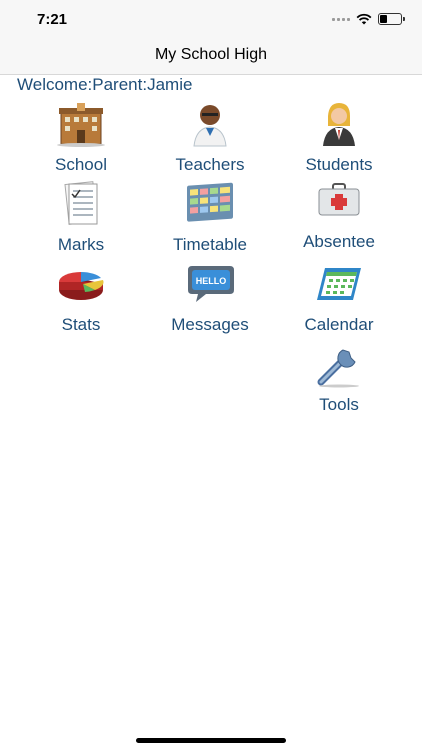 The width and height of the screenshot is (422, 750). I want to click on absentee-tile: Absentee, so click(339, 220).